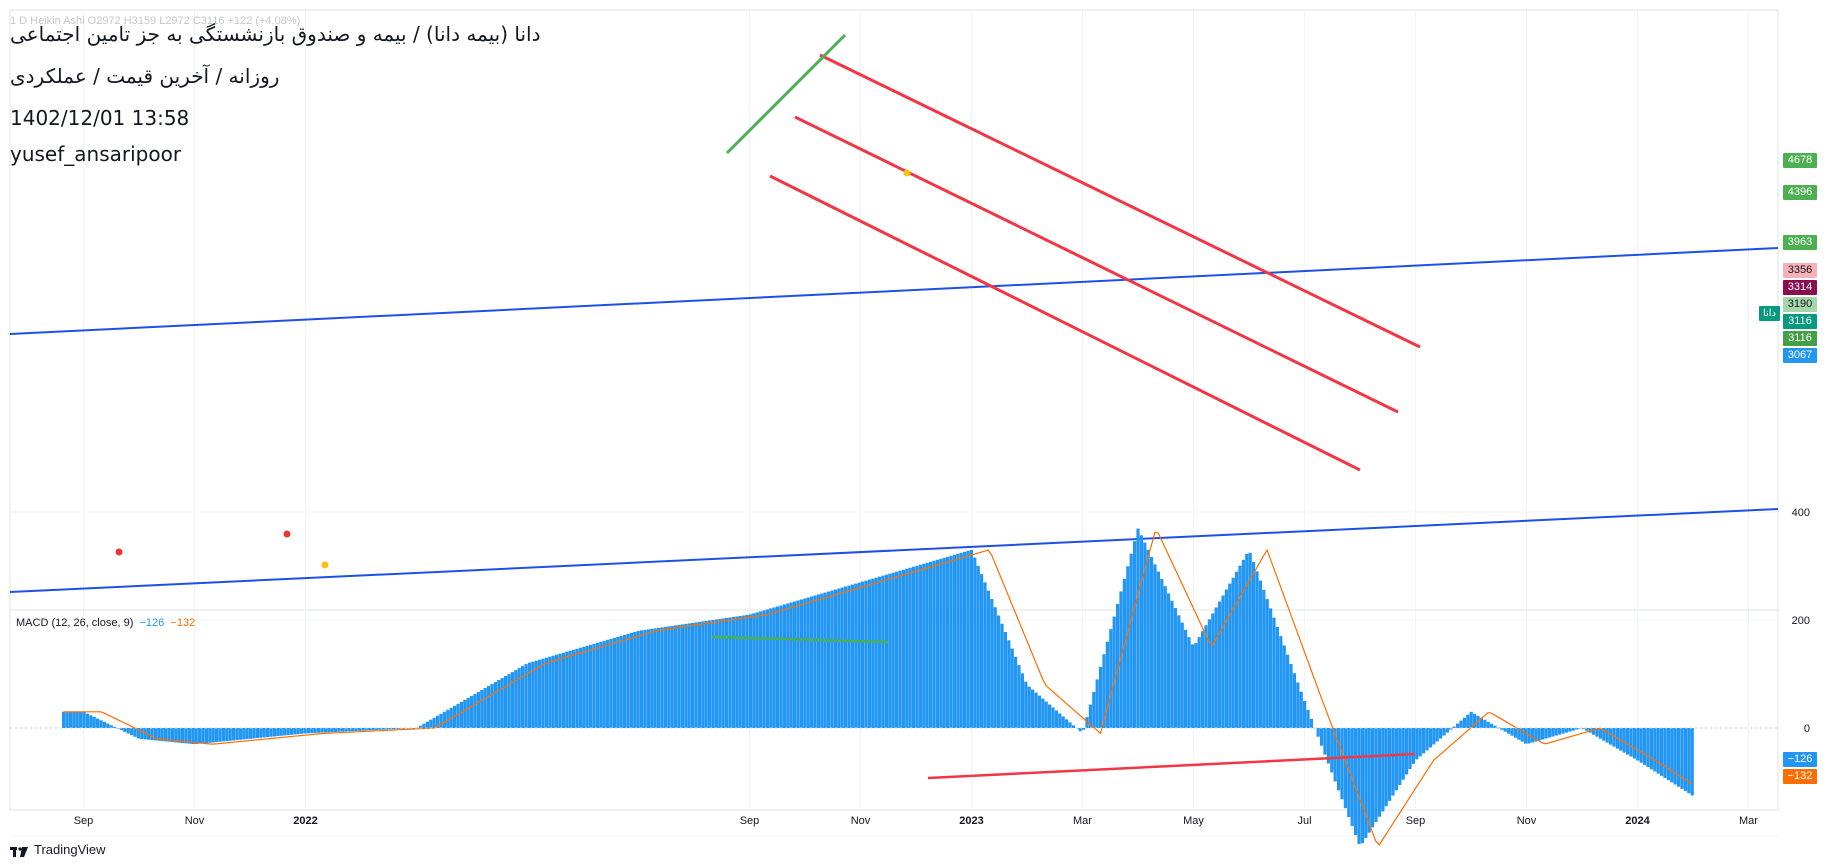 The image size is (1840, 868). I want to click on x-tick-label: Mar, so click(1082, 821).